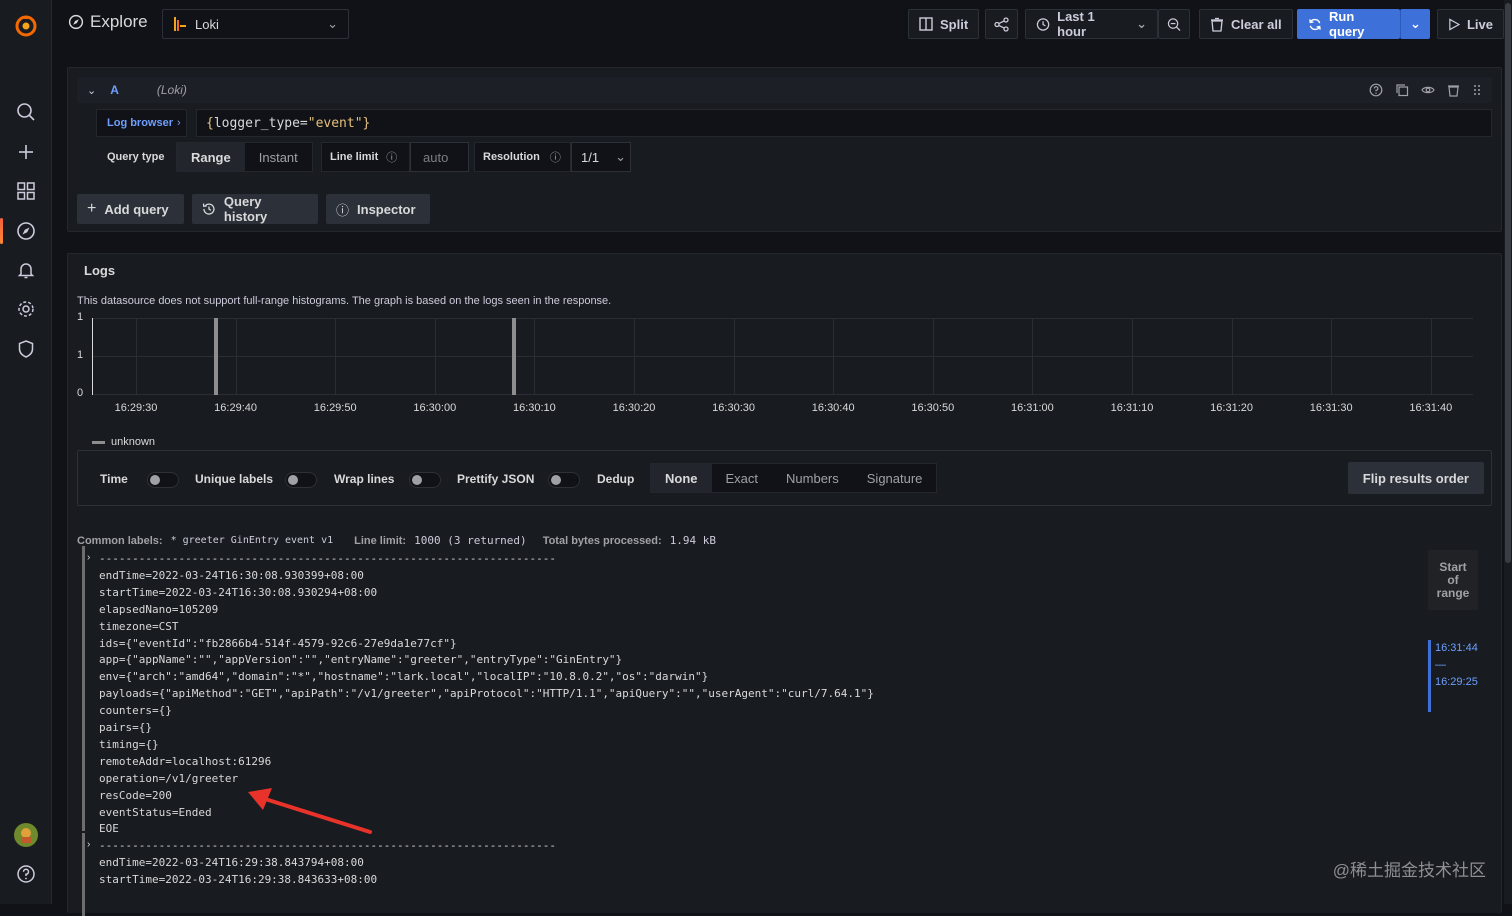  I want to click on query-type-range: Range, so click(211, 157).